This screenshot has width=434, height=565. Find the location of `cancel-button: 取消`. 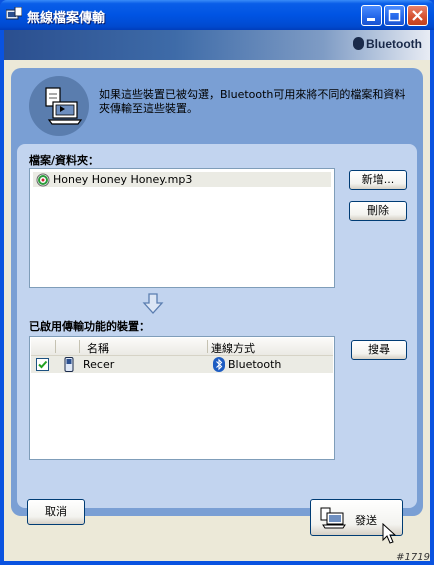

cancel-button: 取消 is located at coordinates (56, 512).